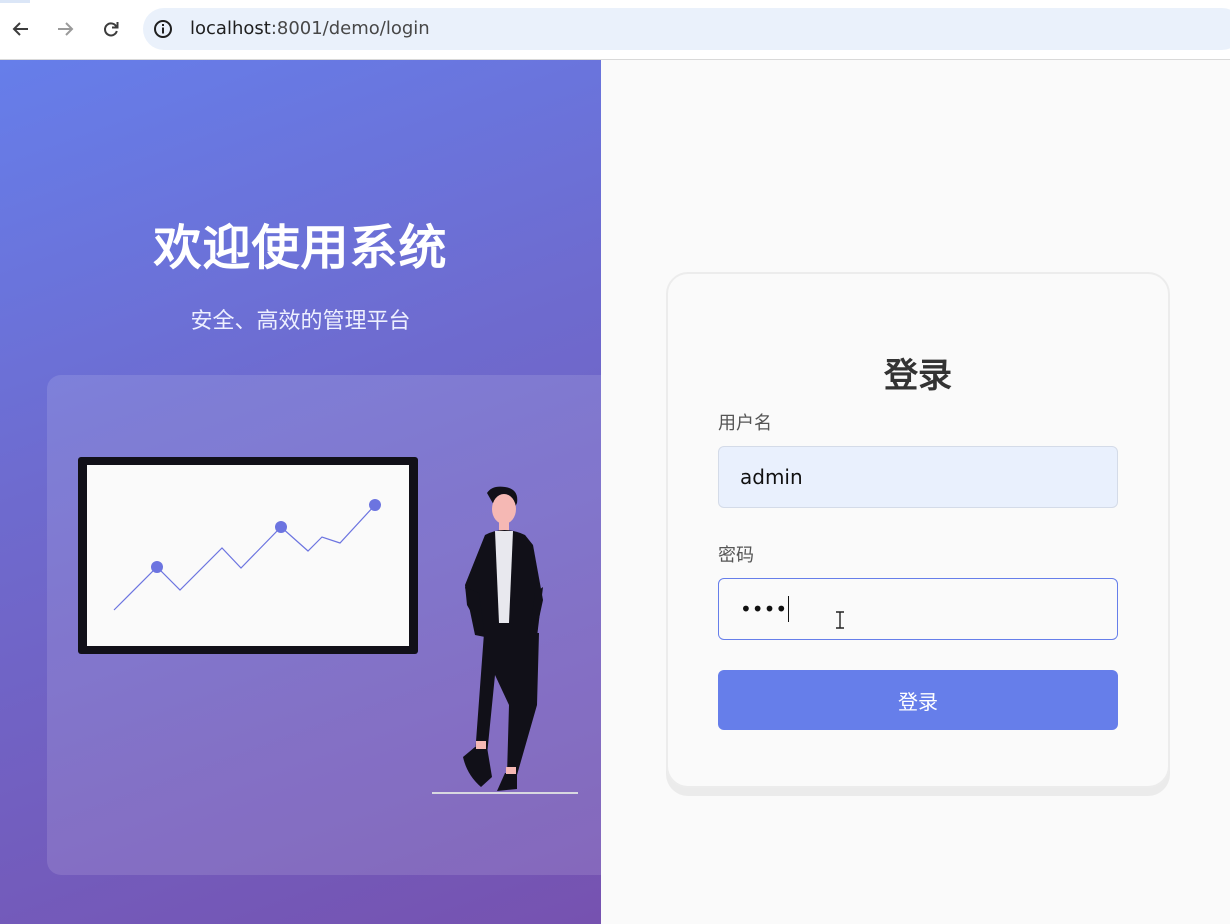  I want to click on url-host: localhost, so click(230, 28).